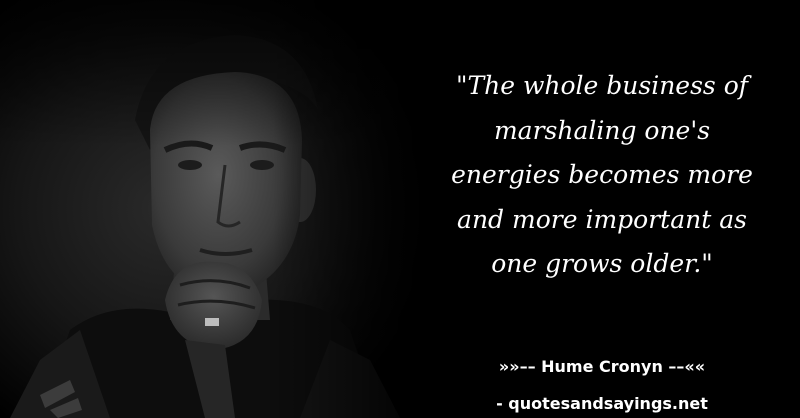 The image size is (800, 418). Describe the element at coordinates (602, 366) in the screenshot. I see `author-line: »»–– Hume Cronyn ––««` at that location.